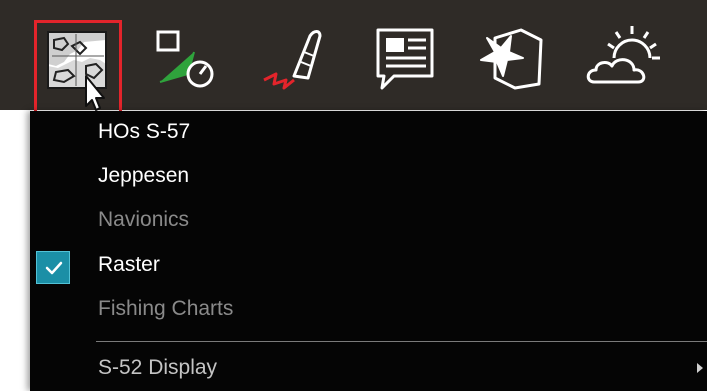 The image size is (707, 391). Describe the element at coordinates (144, 219) in the screenshot. I see `menu-item-label: Navionics` at that location.